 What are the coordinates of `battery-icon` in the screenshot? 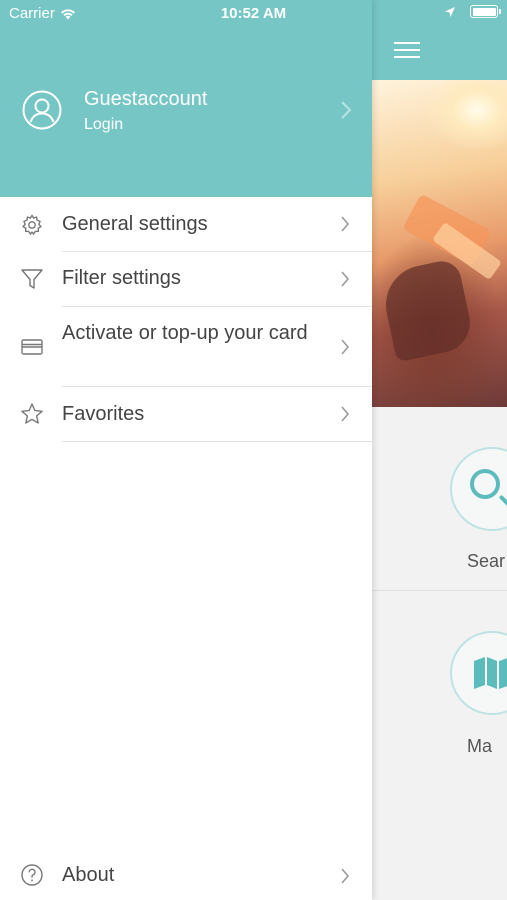 It's located at (485, 11).